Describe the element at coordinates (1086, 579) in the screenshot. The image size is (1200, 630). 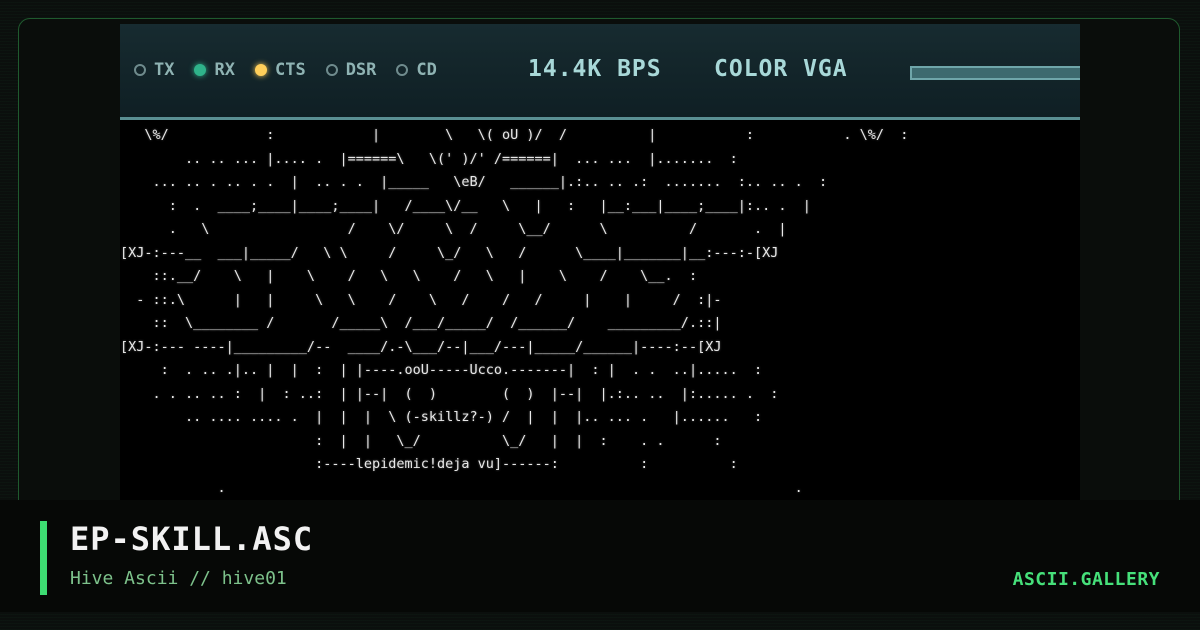
I see `site-brand-link: ASCII.GALLERY` at that location.